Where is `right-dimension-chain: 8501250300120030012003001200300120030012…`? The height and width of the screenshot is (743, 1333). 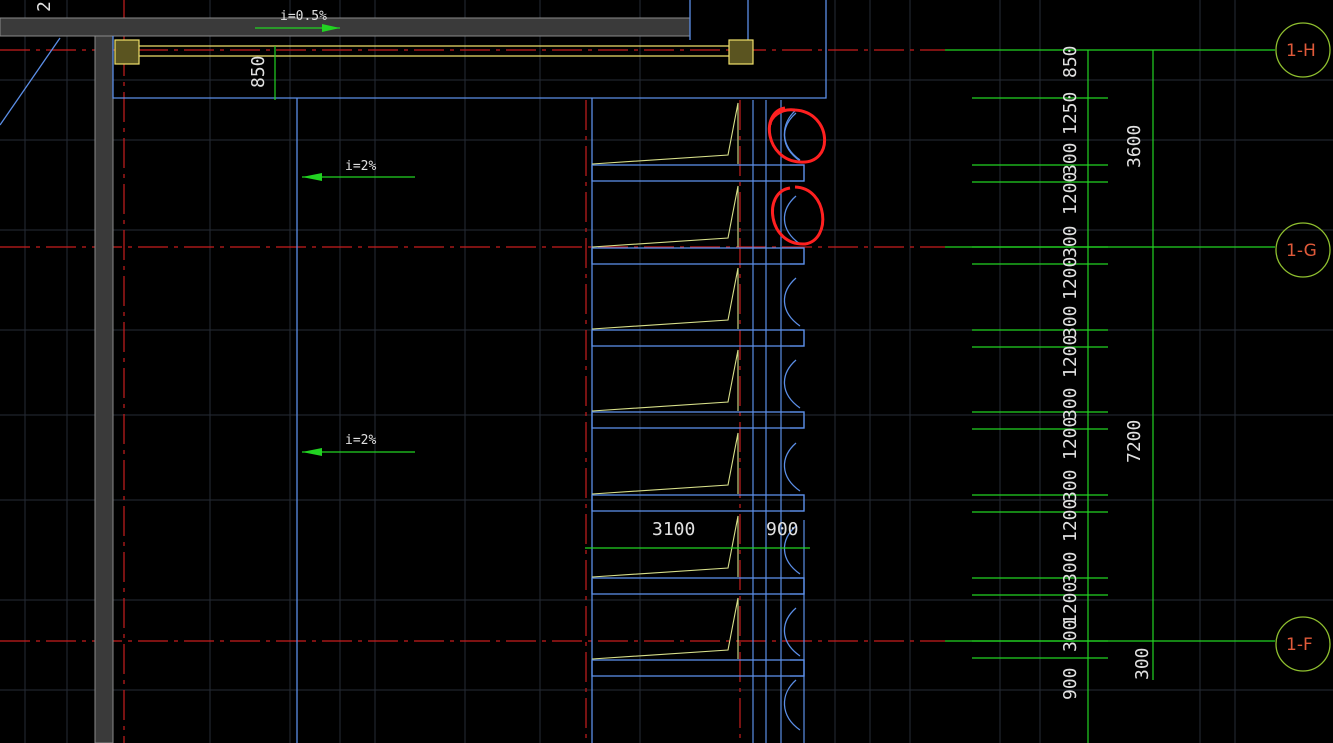
right-dimension-chain: 8501250300120030012003001200300120030012… is located at coordinates (1070, 372).